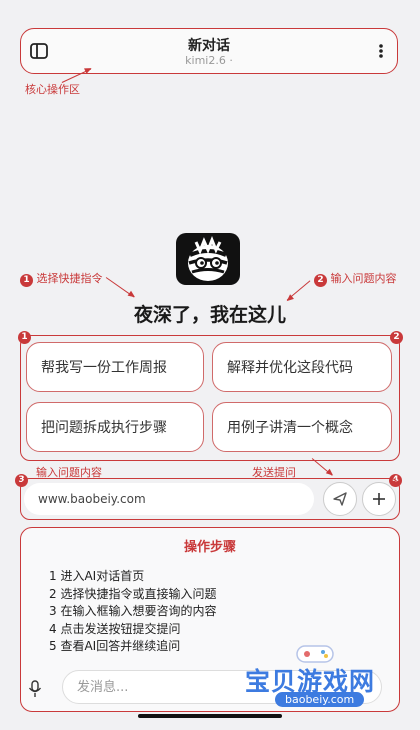 The height and width of the screenshot is (730, 420). What do you see at coordinates (209, 315) in the screenshot?
I see `greeting-text: 夜深了，我在这儿` at bounding box center [209, 315].